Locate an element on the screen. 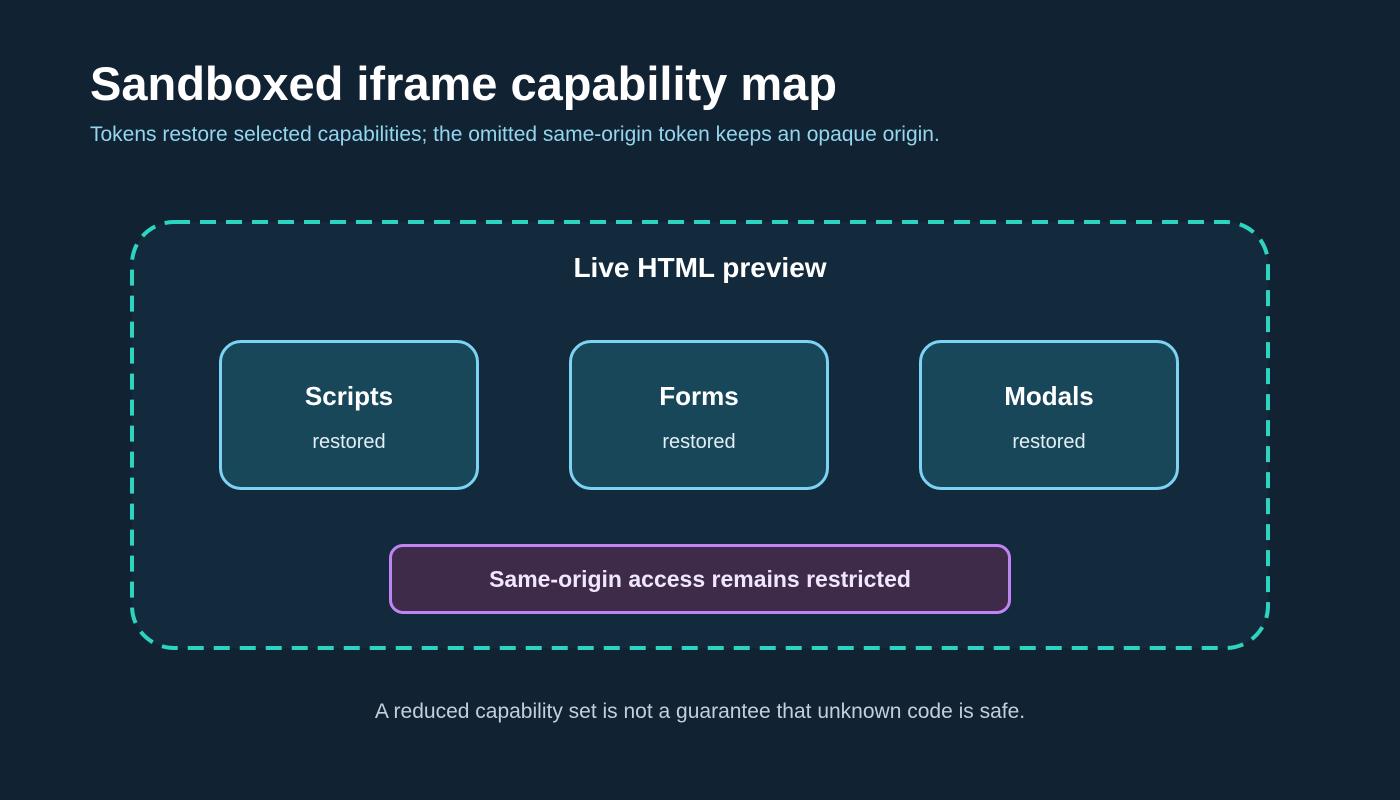  capability-name: Forms is located at coordinates (699, 396).